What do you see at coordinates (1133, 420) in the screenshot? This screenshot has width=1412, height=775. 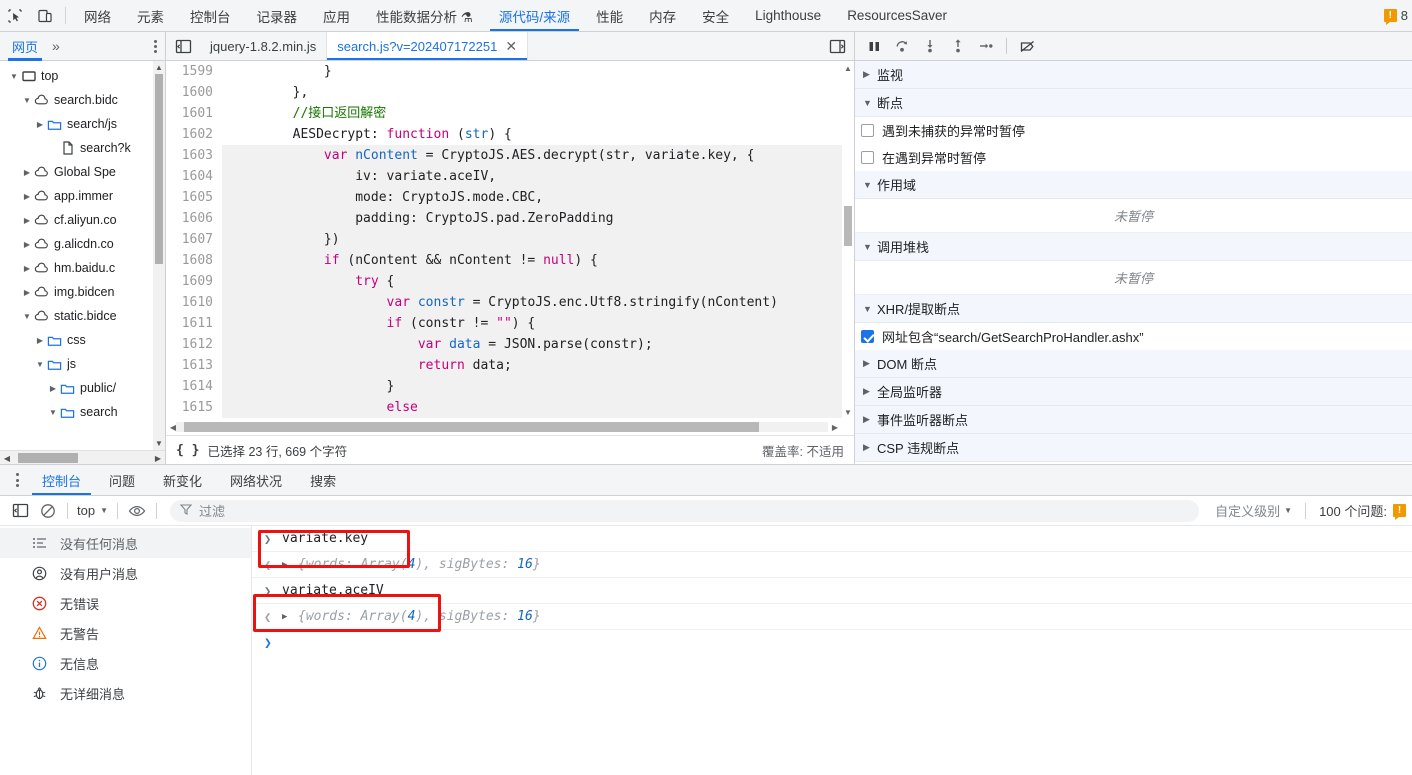 I see `debugger-section-event-listener-breakpoints: ▶ 事件监听器断点` at bounding box center [1133, 420].